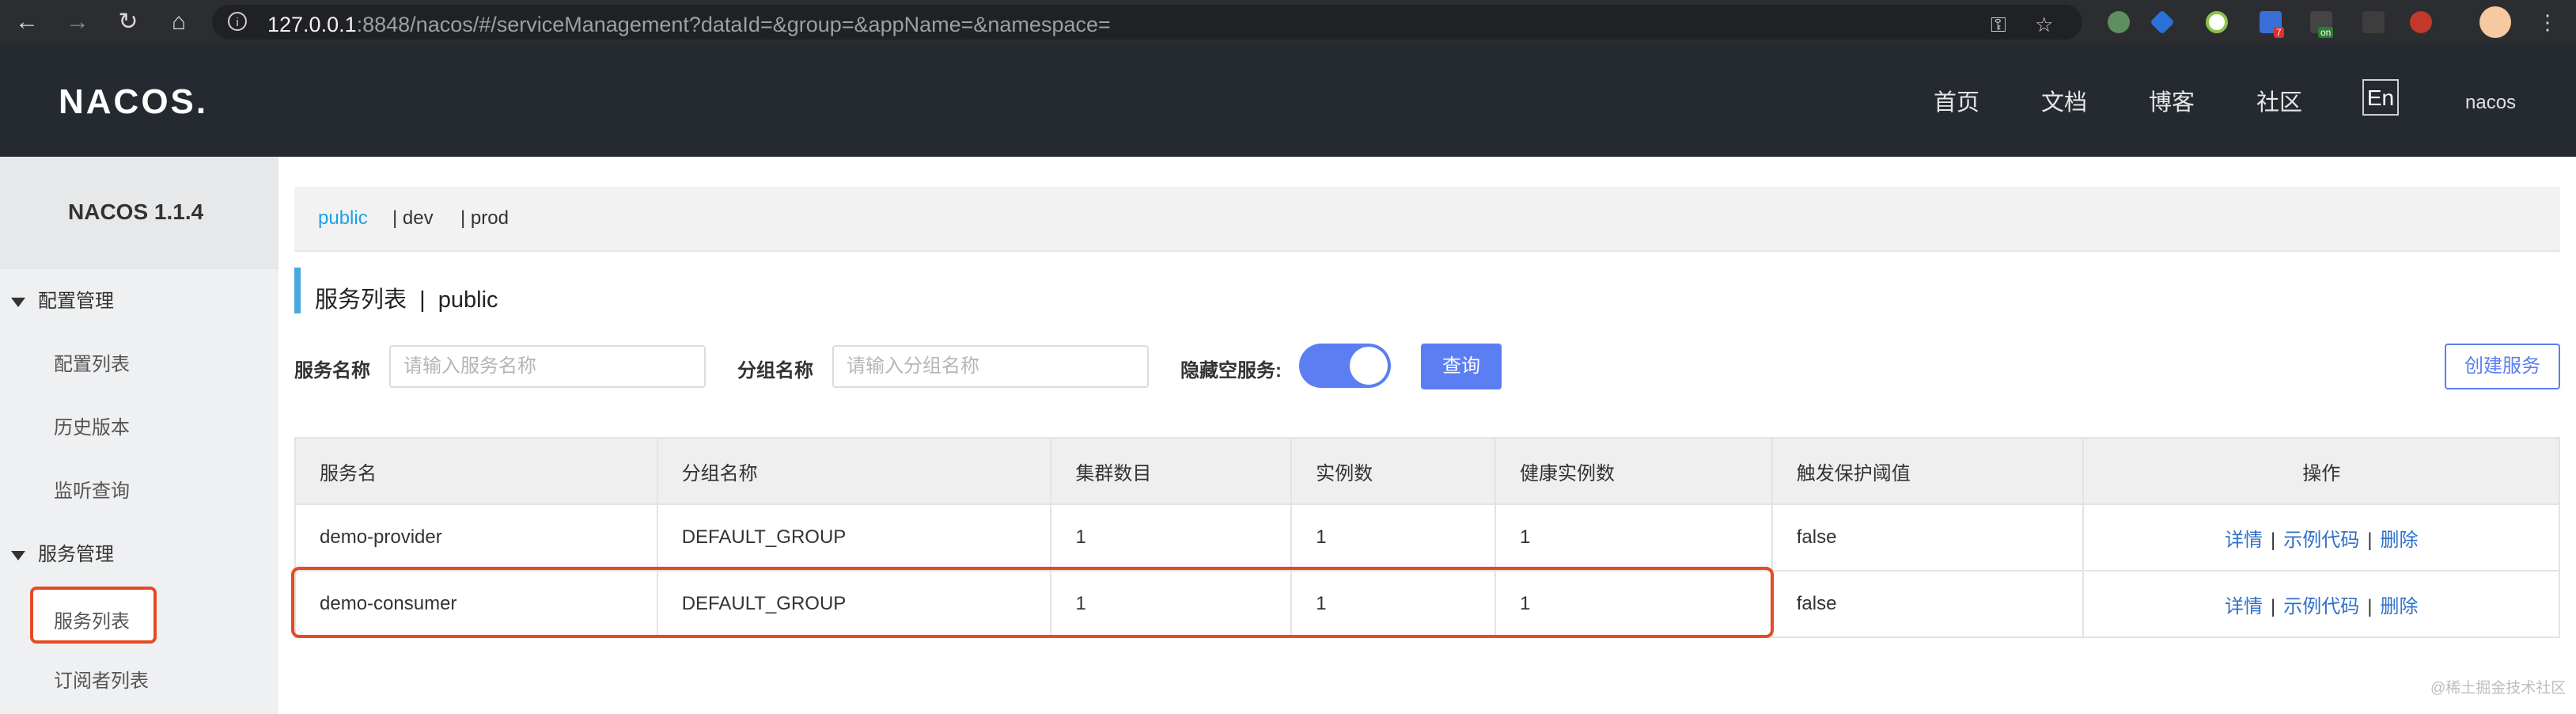 The image size is (2576, 714). I want to click on nacos-logo: NACOS., so click(133, 102).